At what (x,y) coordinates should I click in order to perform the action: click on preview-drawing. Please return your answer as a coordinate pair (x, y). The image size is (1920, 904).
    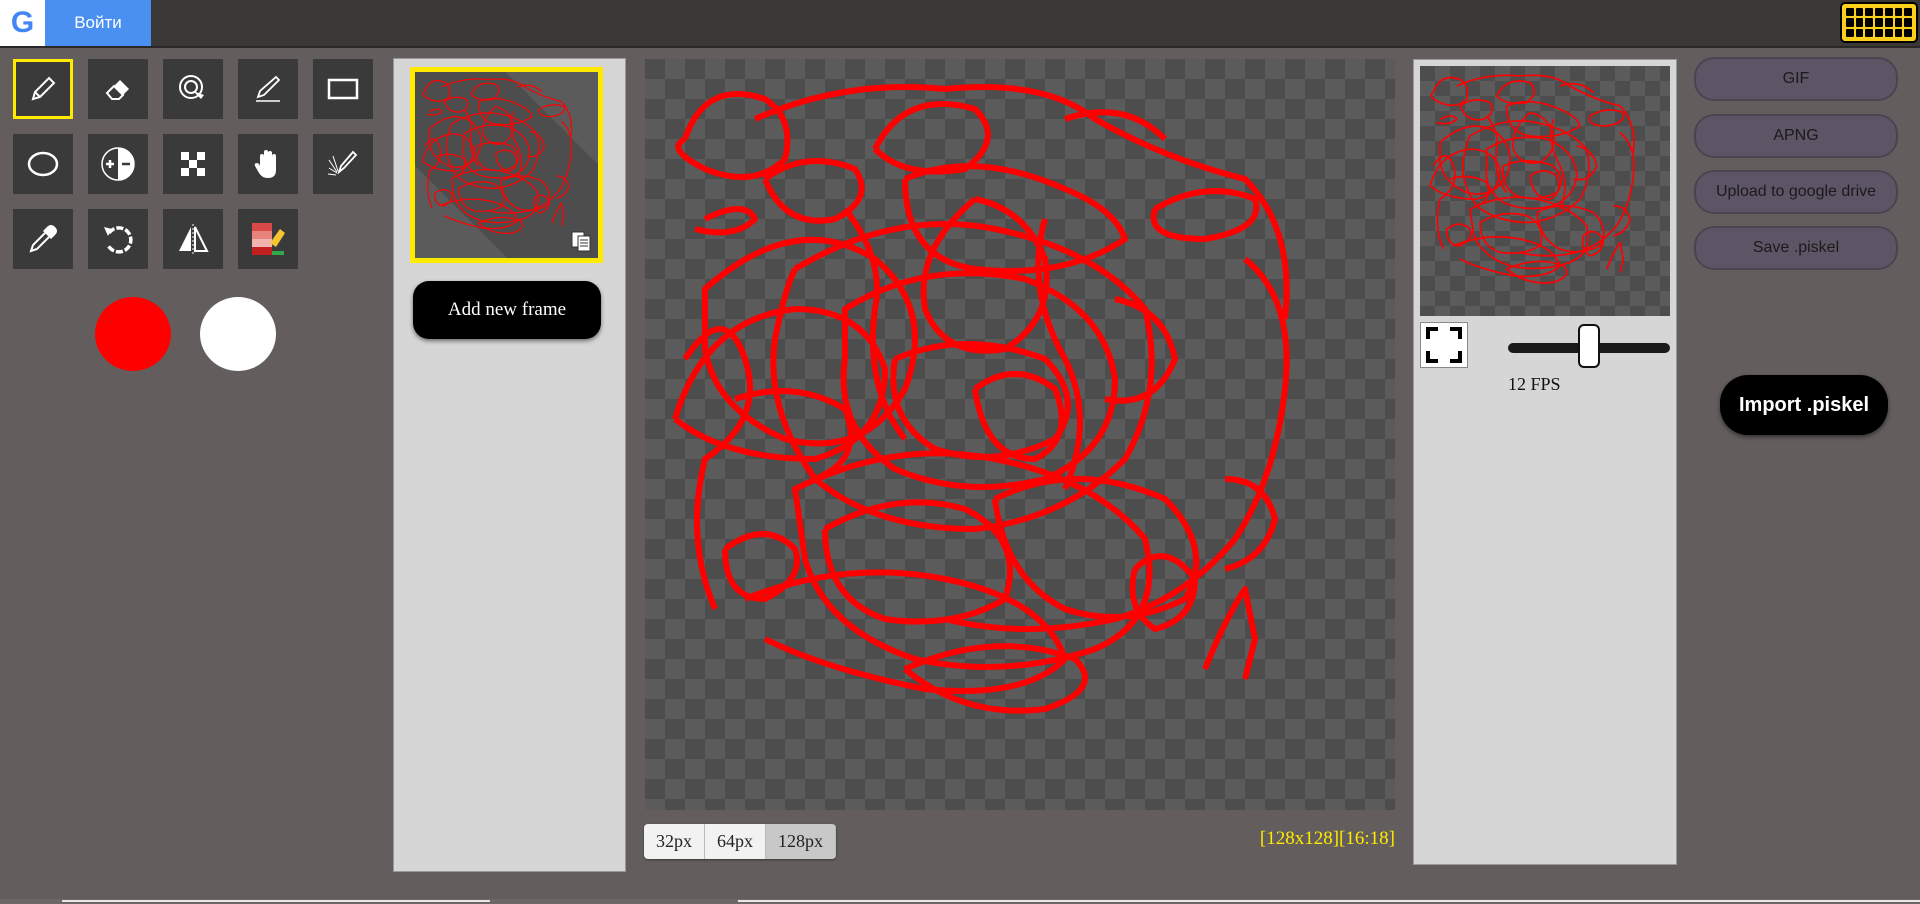
    Looking at the image, I should click on (1532, 179).